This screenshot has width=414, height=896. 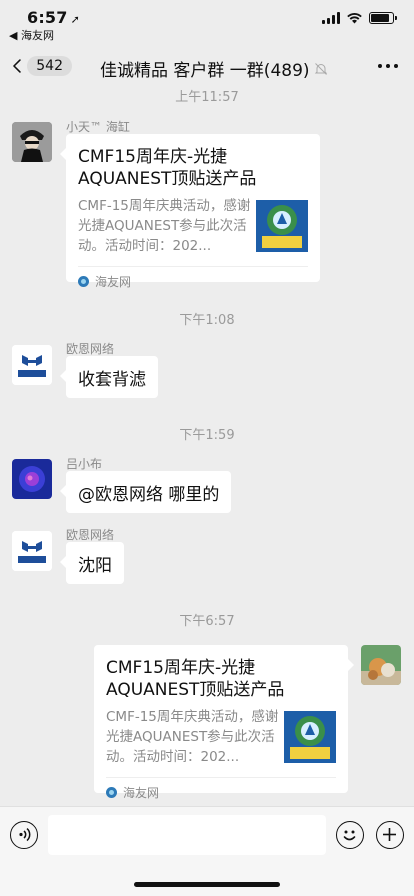 I want to click on clock-text: 6:57, so click(x=47, y=17).